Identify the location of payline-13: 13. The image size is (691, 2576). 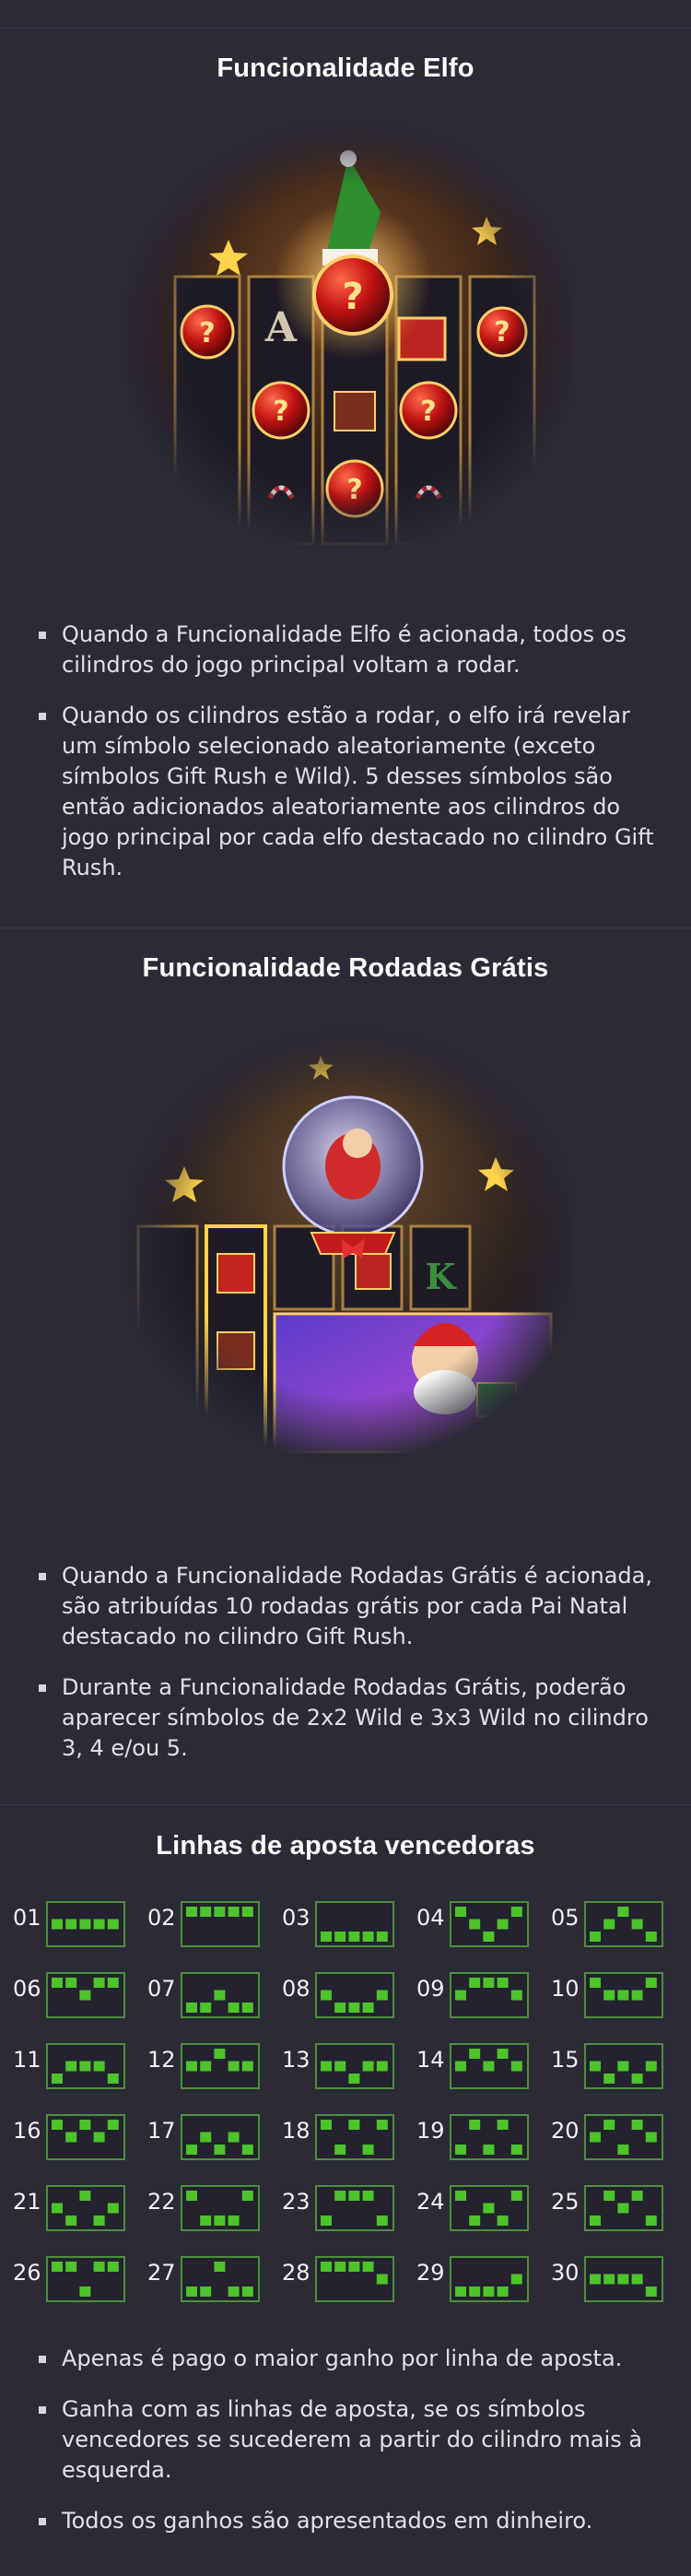
(347, 2065).